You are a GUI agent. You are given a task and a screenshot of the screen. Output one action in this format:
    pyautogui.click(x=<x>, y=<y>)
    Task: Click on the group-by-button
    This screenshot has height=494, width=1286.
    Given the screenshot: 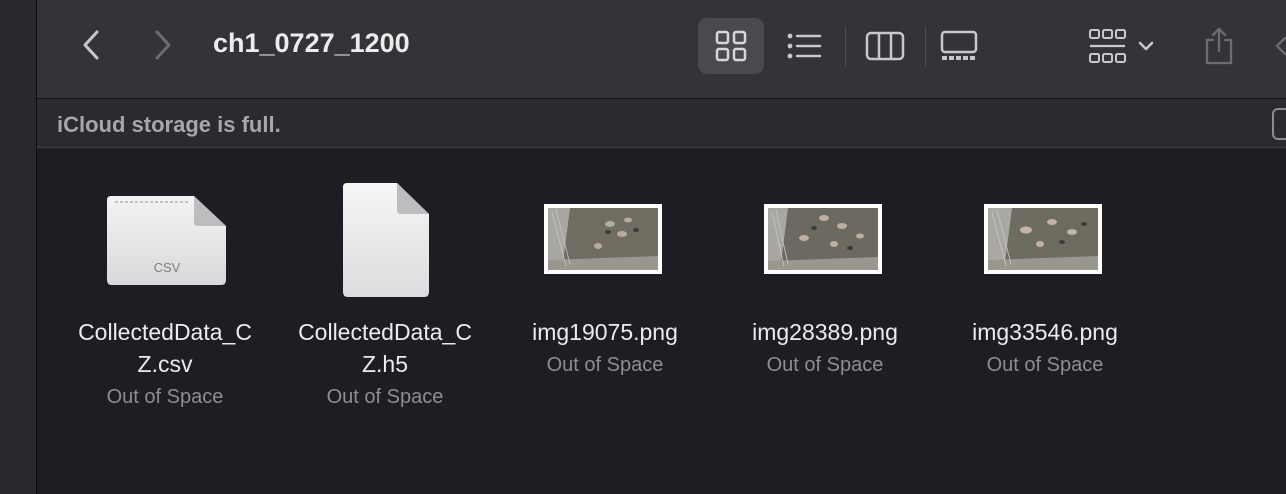 What is the action you would take?
    pyautogui.click(x=1122, y=46)
    